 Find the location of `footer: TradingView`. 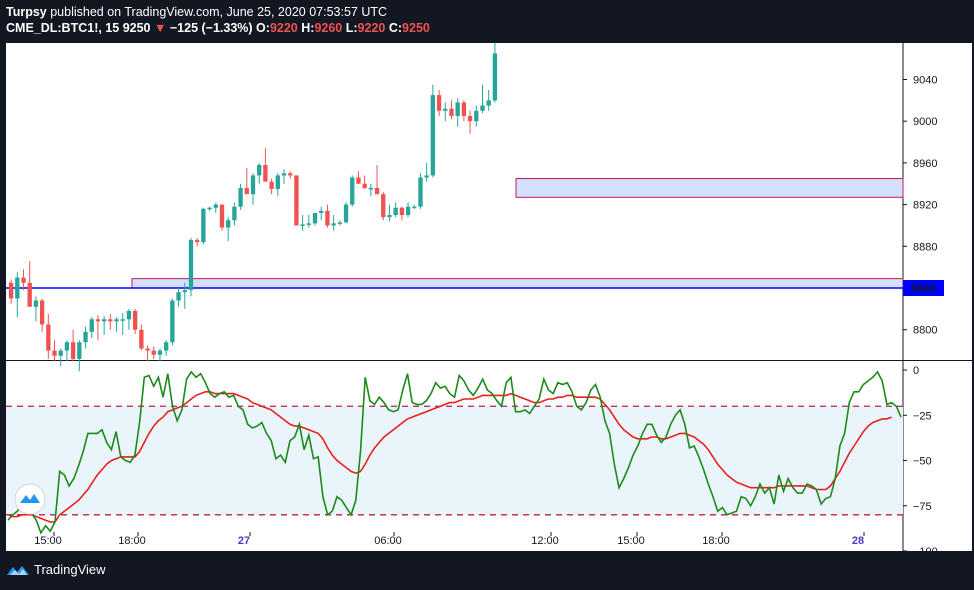

footer: TradingView is located at coordinates (56, 569).